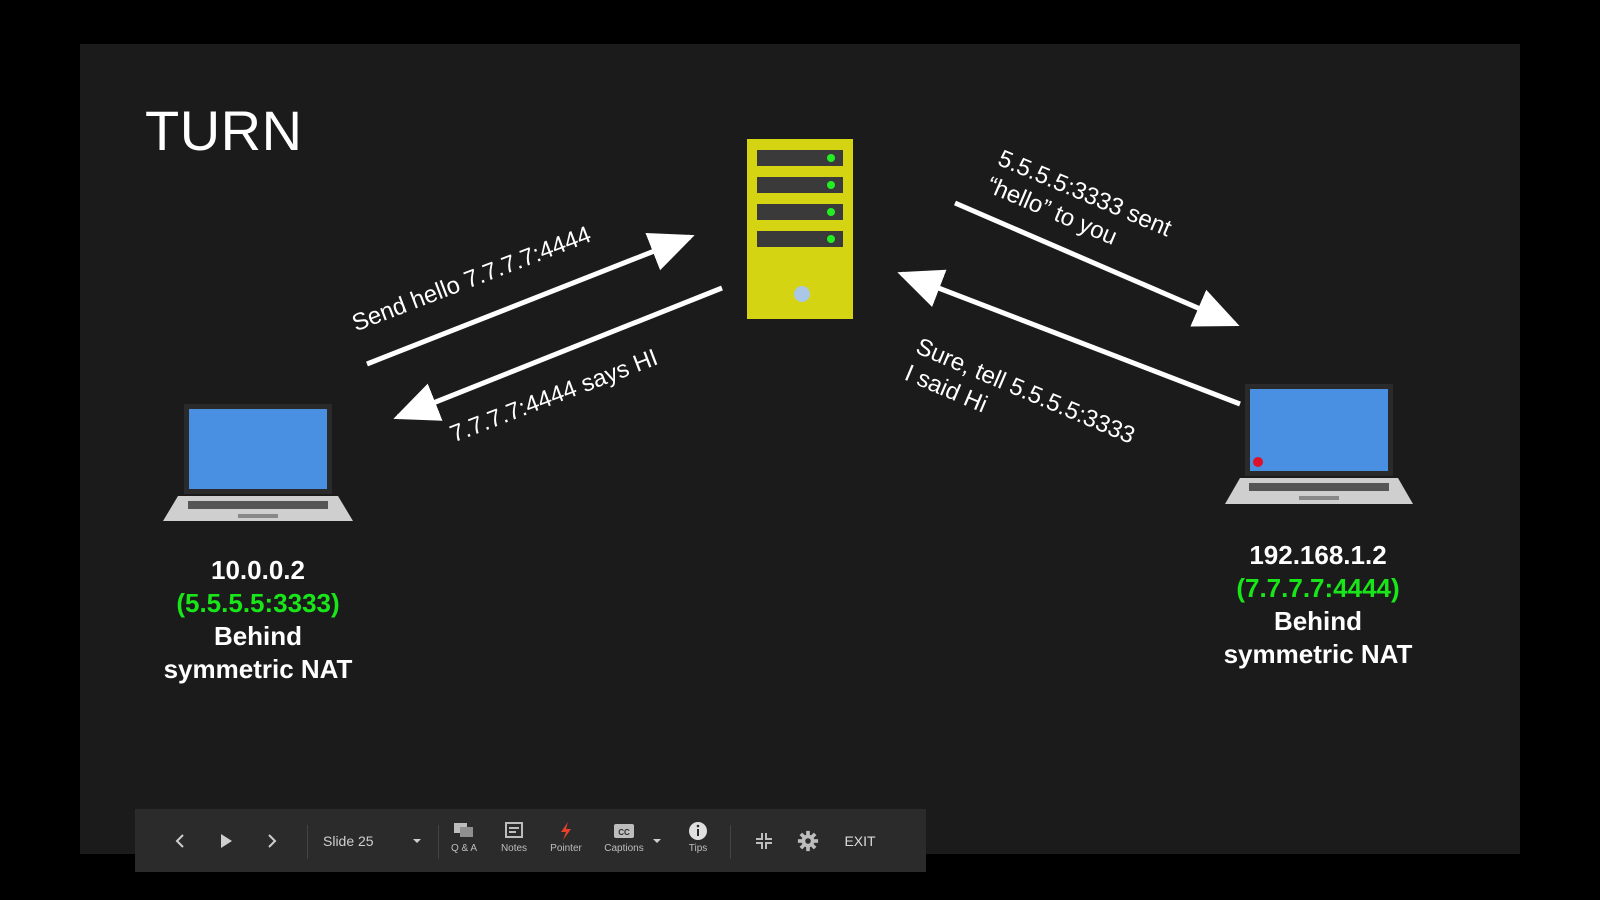  Describe the element at coordinates (566, 842) in the screenshot. I see `pointer-button: Pointer` at that location.